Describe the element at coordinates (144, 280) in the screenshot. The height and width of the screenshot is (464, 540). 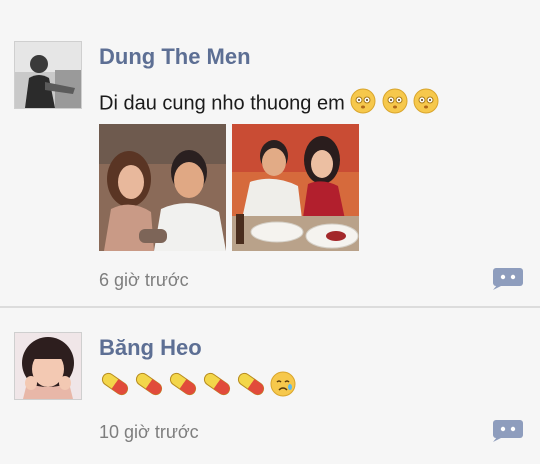
I see `timestamp: 6 giờ trước` at that location.